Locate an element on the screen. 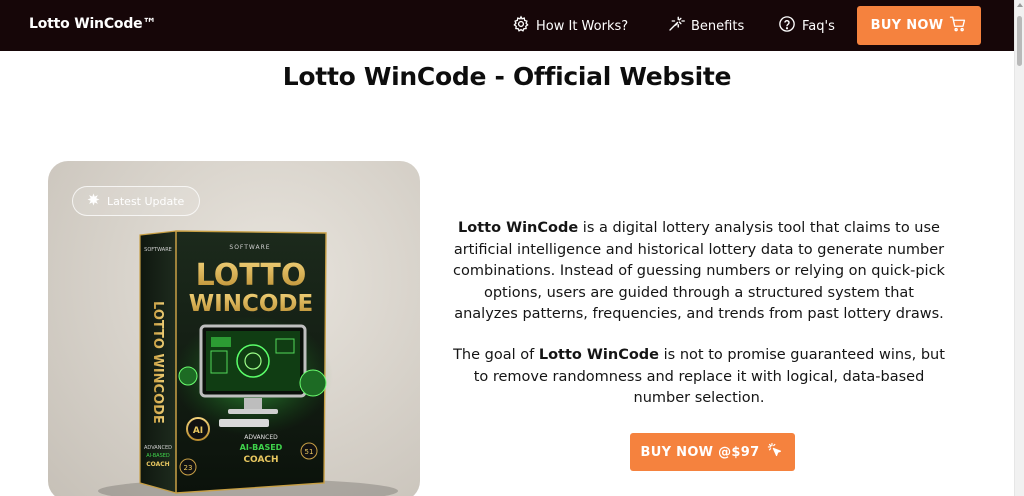 The image size is (1024, 496). latest-update-label: Latest Update is located at coordinates (146, 201).